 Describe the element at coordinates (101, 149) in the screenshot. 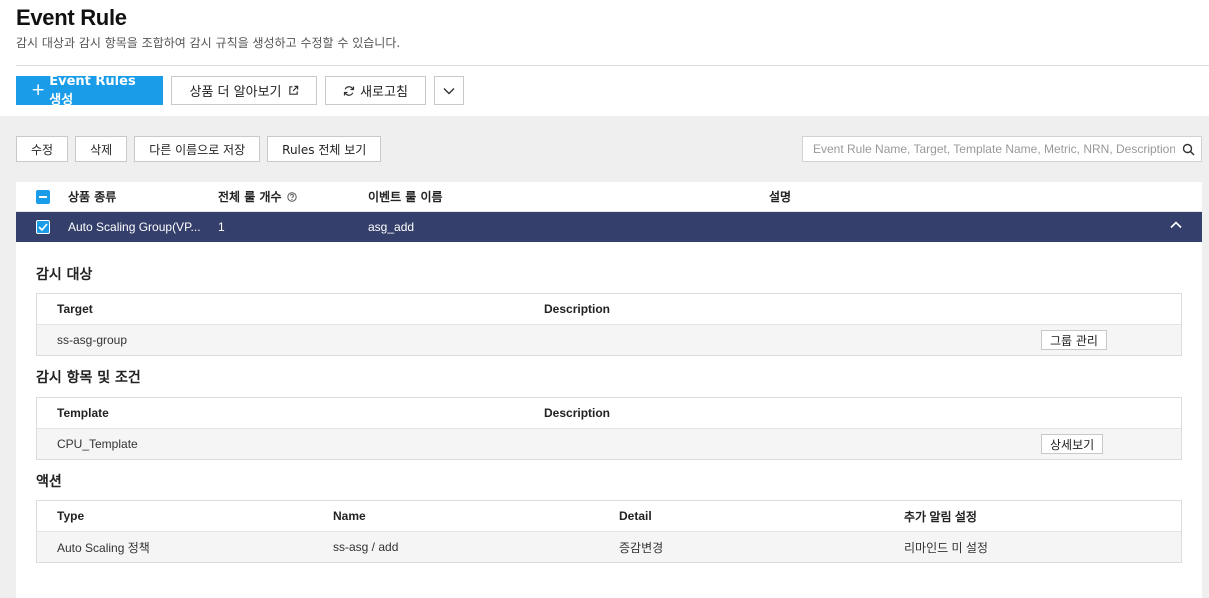

I see `delete-button: 삭제` at that location.